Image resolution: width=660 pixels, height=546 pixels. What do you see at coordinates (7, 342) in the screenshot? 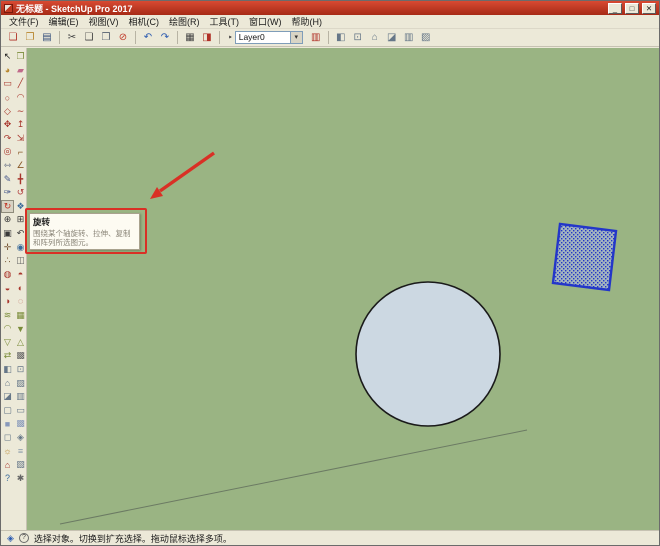
I see `drape-tool: ▽` at bounding box center [7, 342].